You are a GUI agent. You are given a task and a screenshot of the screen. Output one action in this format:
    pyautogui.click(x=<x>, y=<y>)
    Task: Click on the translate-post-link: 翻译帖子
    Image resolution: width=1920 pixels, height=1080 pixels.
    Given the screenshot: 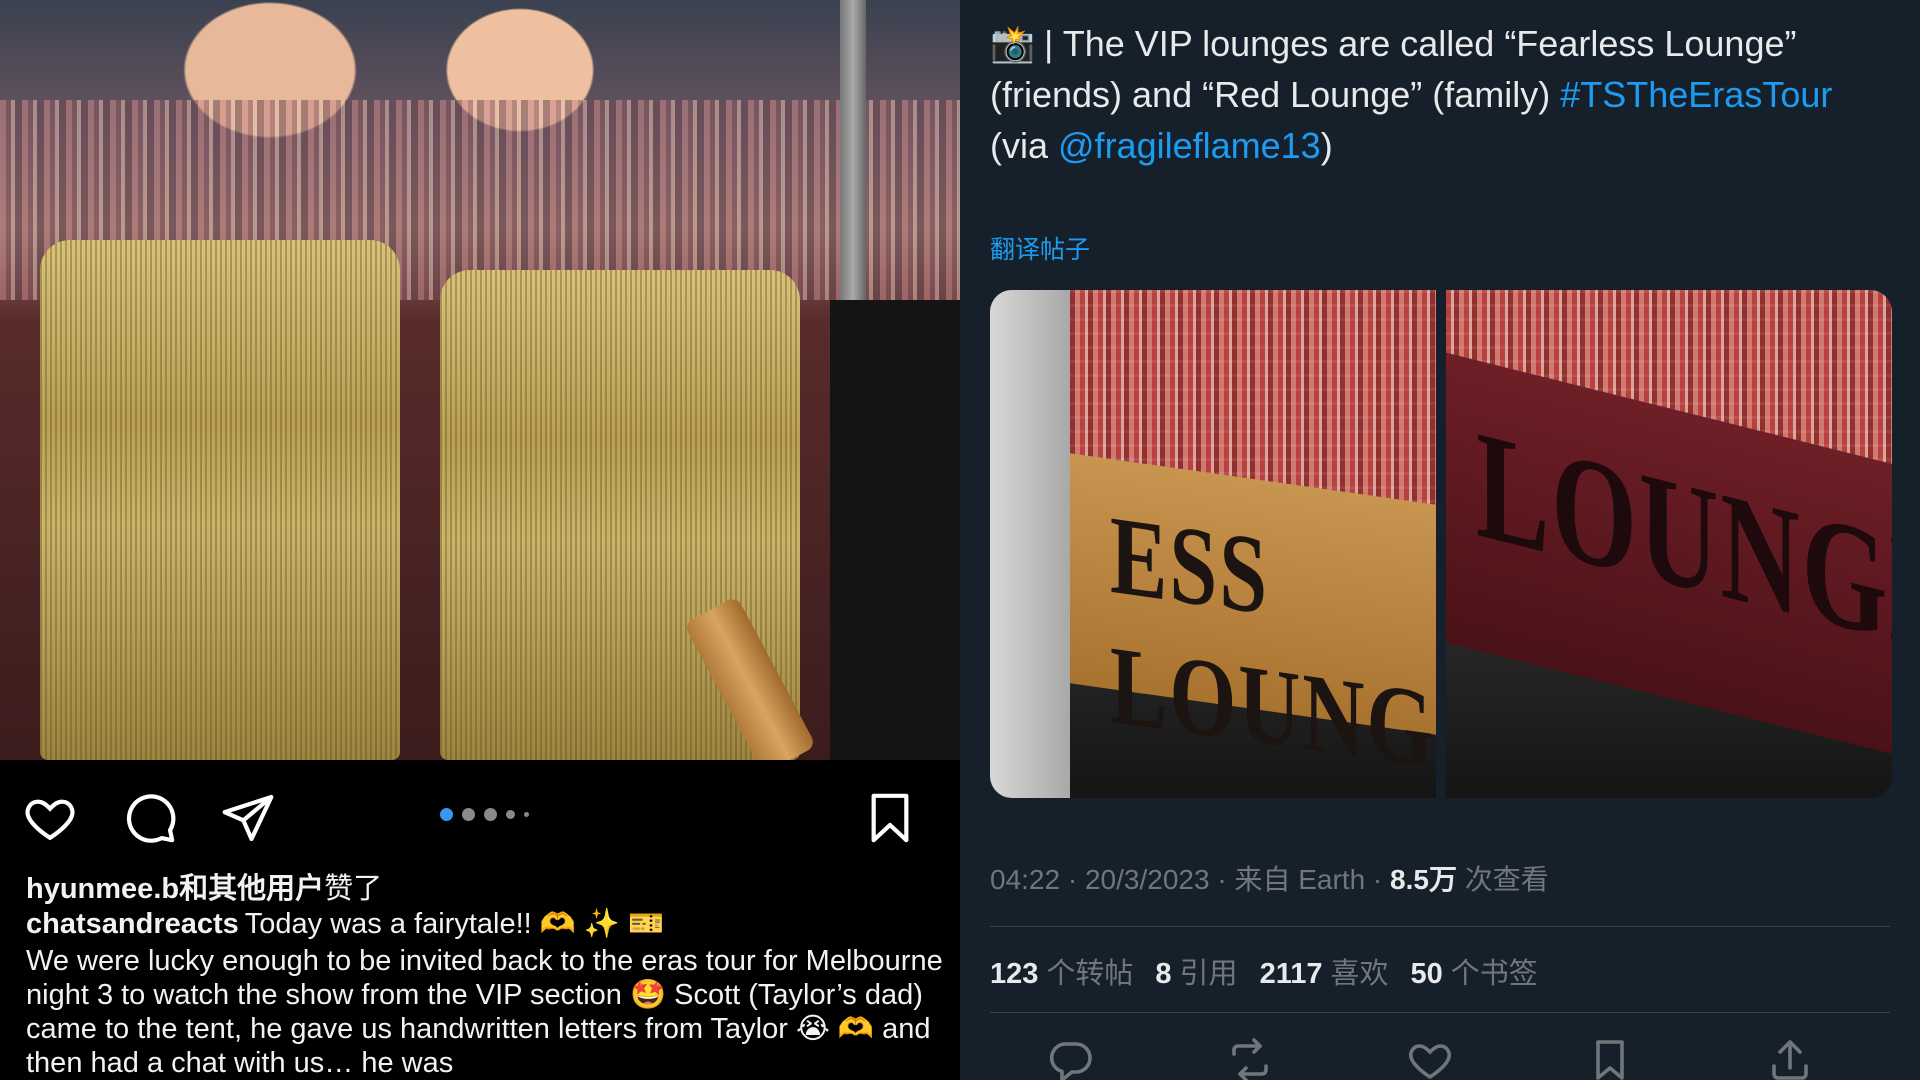 What is the action you would take?
    pyautogui.click(x=1040, y=248)
    